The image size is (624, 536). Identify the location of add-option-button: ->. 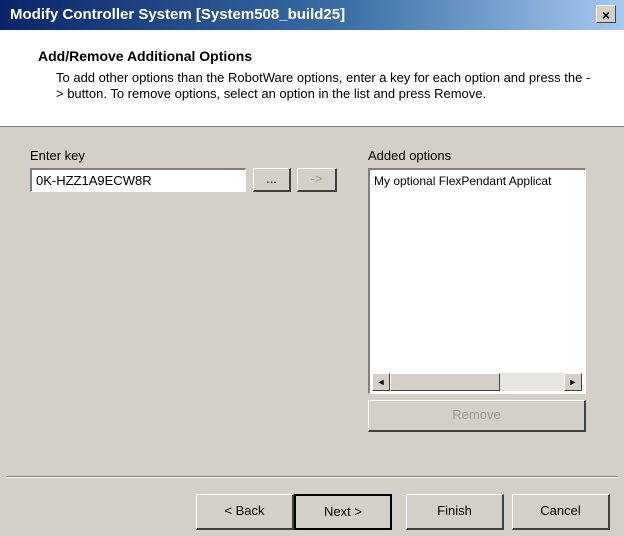
(317, 180).